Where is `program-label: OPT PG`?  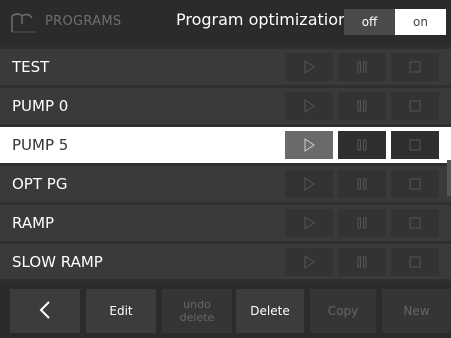
program-label: OPT PG is located at coordinates (40, 184).